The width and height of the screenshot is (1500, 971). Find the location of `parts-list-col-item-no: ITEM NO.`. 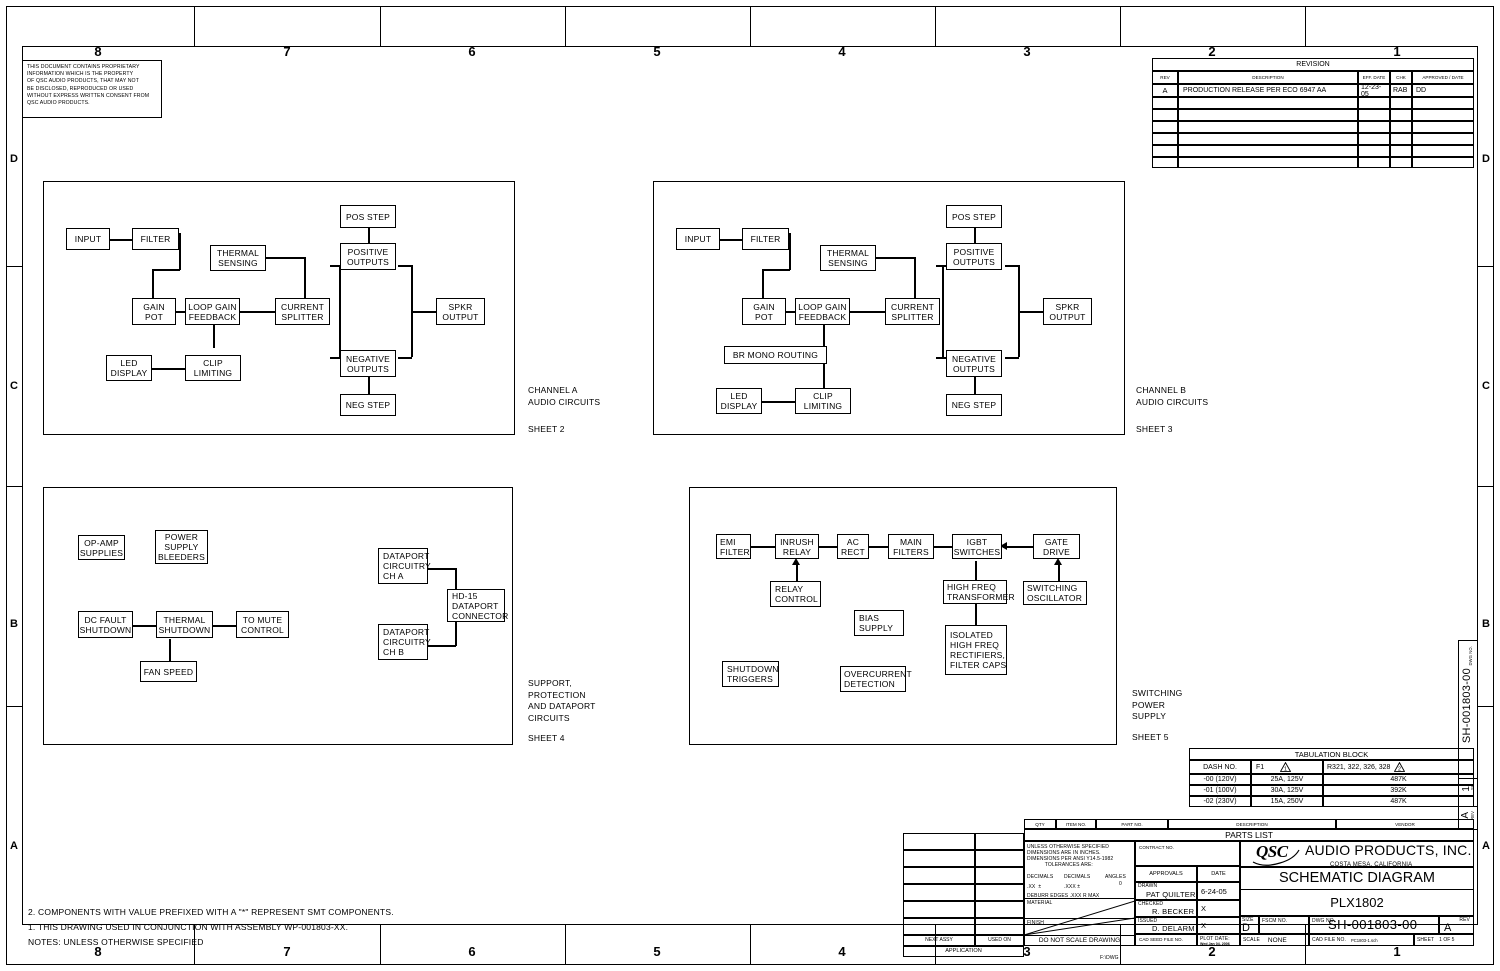

parts-list-col-item-no: ITEM NO. is located at coordinates (1076, 824).